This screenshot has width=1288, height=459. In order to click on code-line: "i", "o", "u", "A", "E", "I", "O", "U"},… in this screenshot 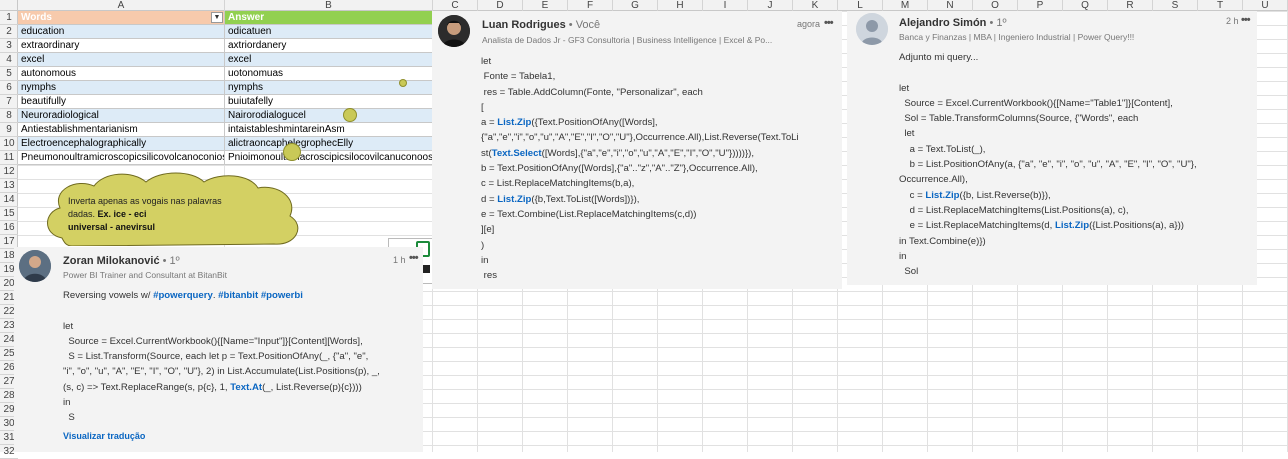, I will do `click(221, 372)`.